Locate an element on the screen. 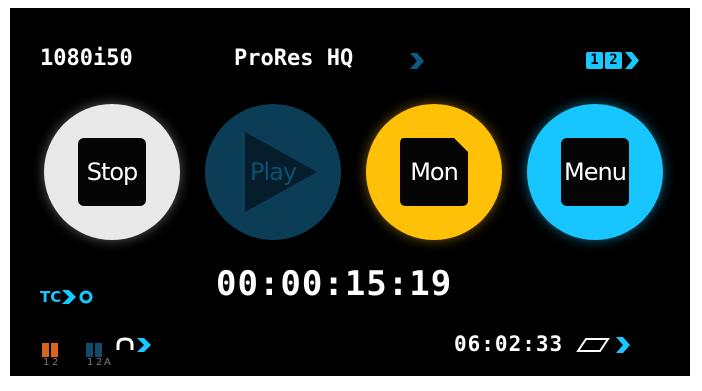 This screenshot has width=702, height=391. remaining-time: 06:02:33 is located at coordinates (509, 344).